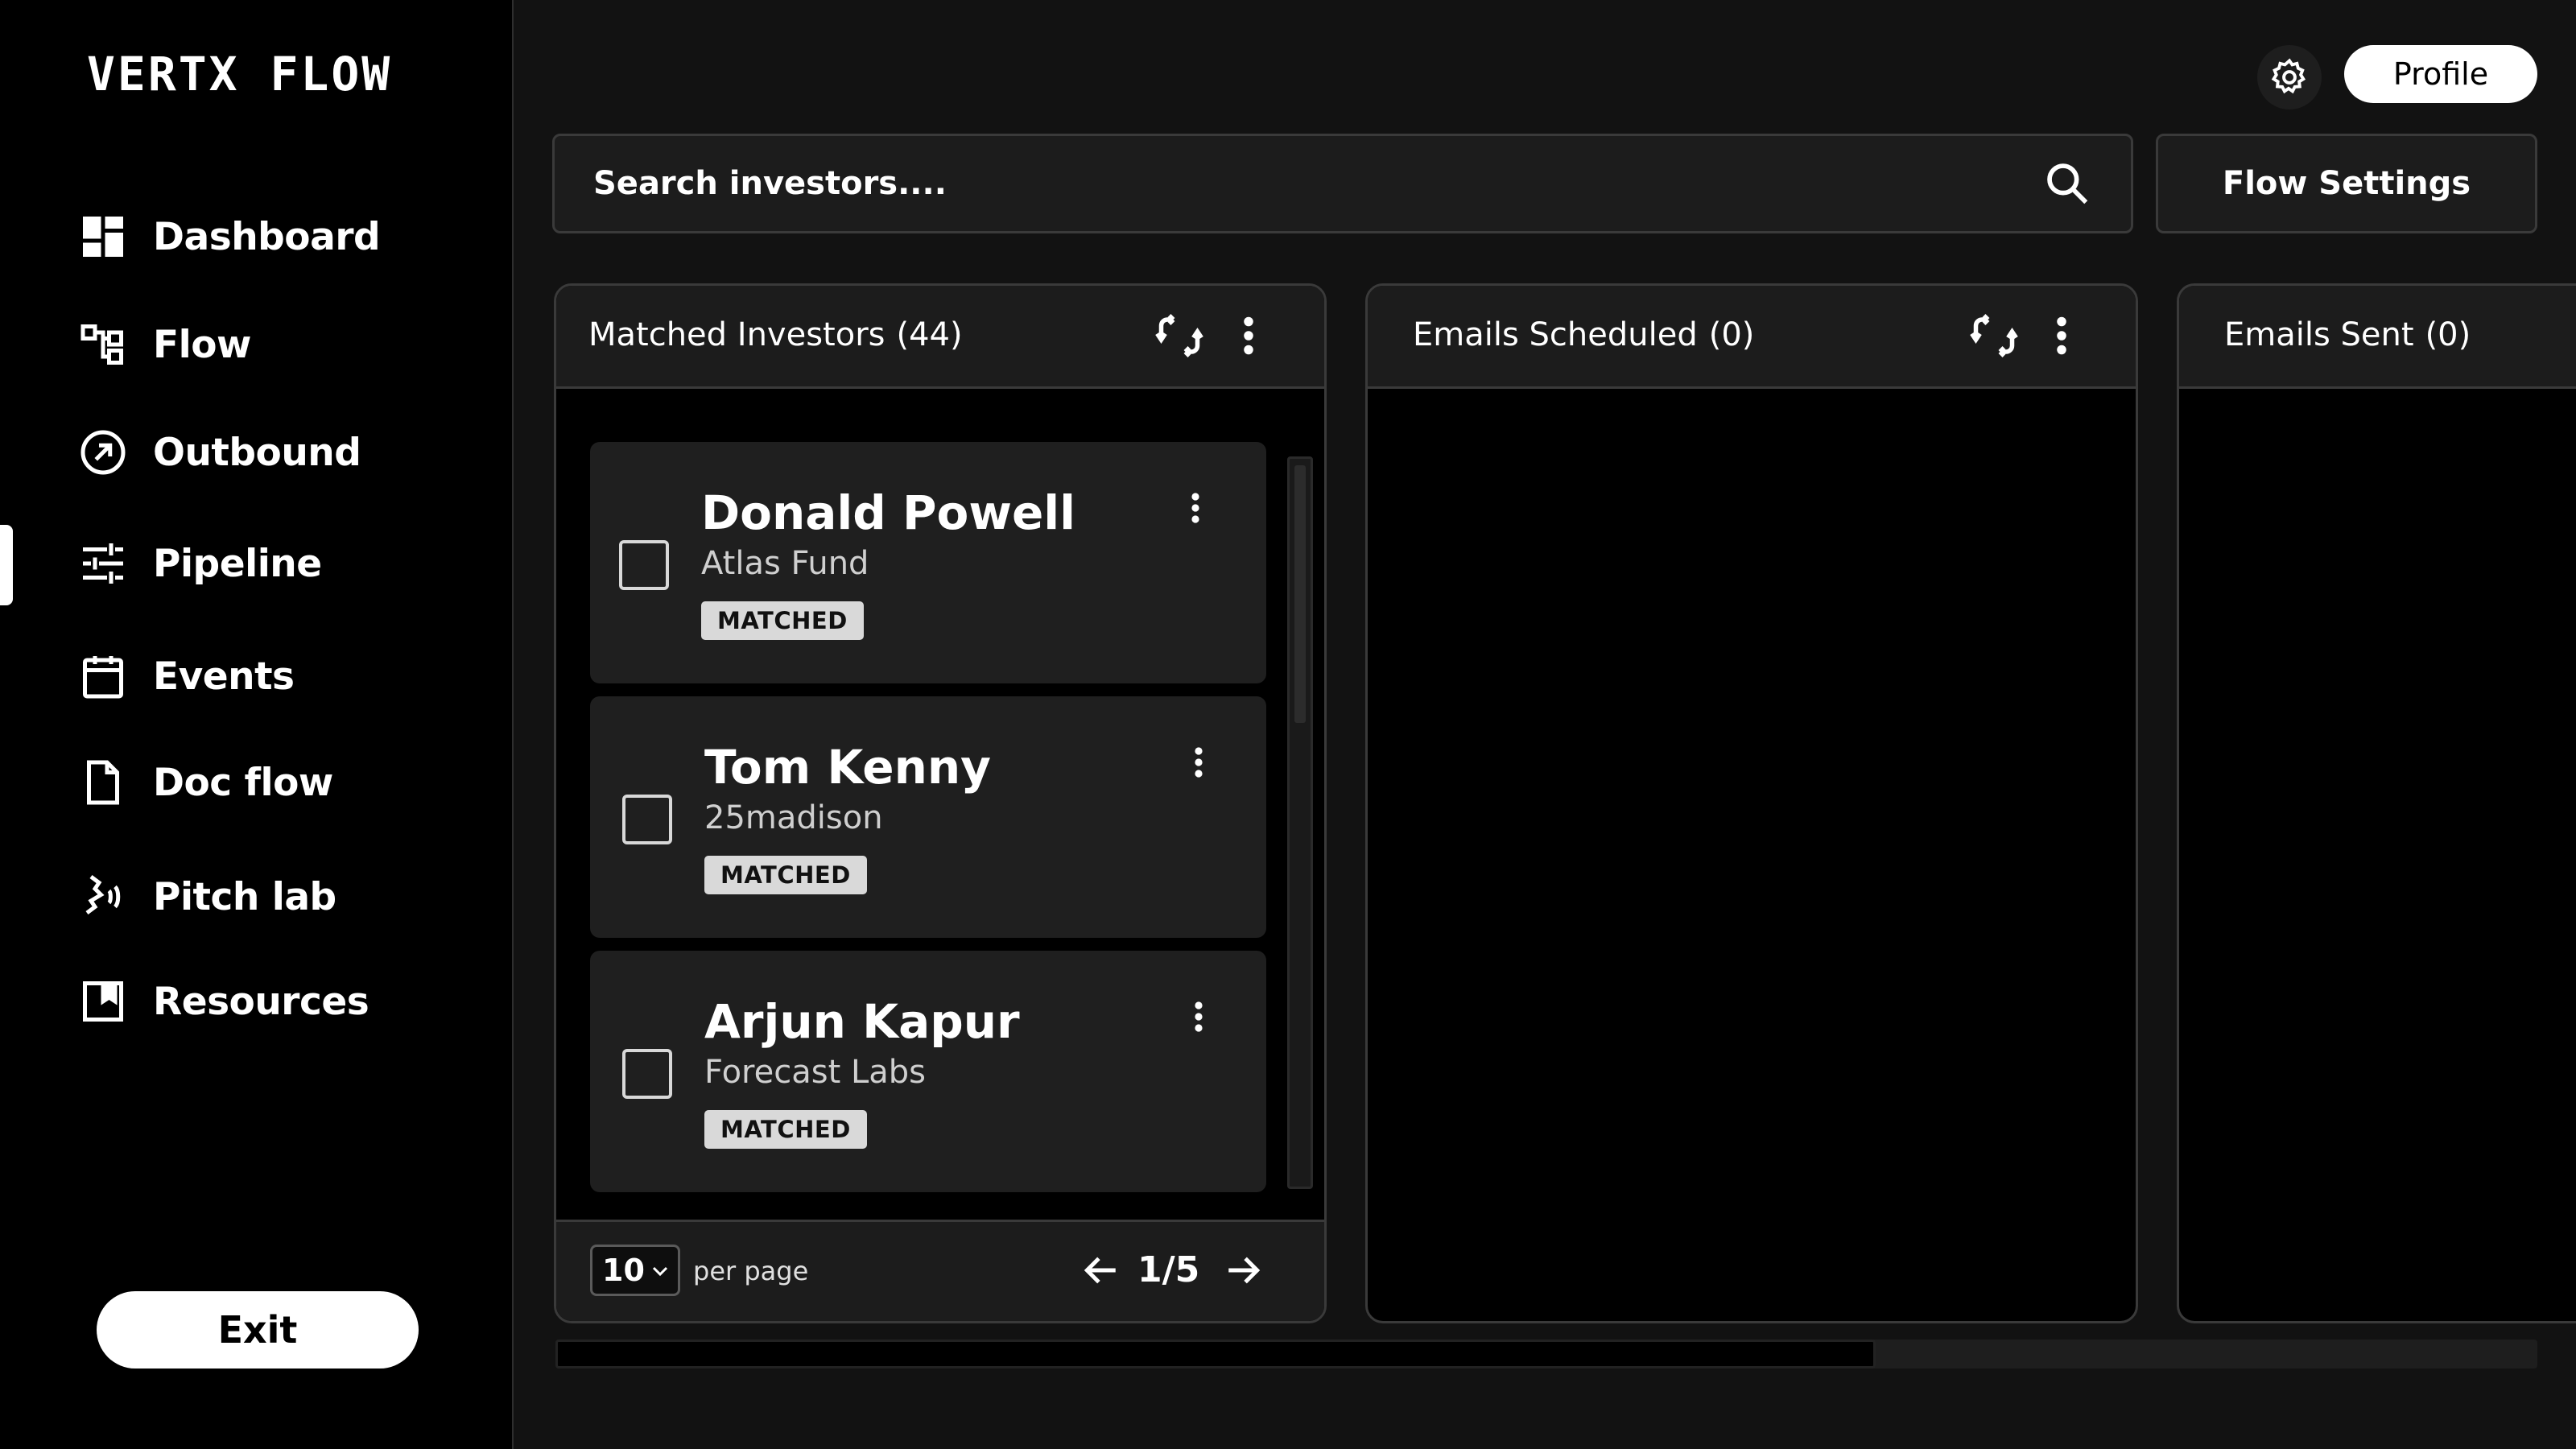 The width and height of the screenshot is (2576, 1449). What do you see at coordinates (737, 334) in the screenshot?
I see `column-title-text: Matched Investors` at bounding box center [737, 334].